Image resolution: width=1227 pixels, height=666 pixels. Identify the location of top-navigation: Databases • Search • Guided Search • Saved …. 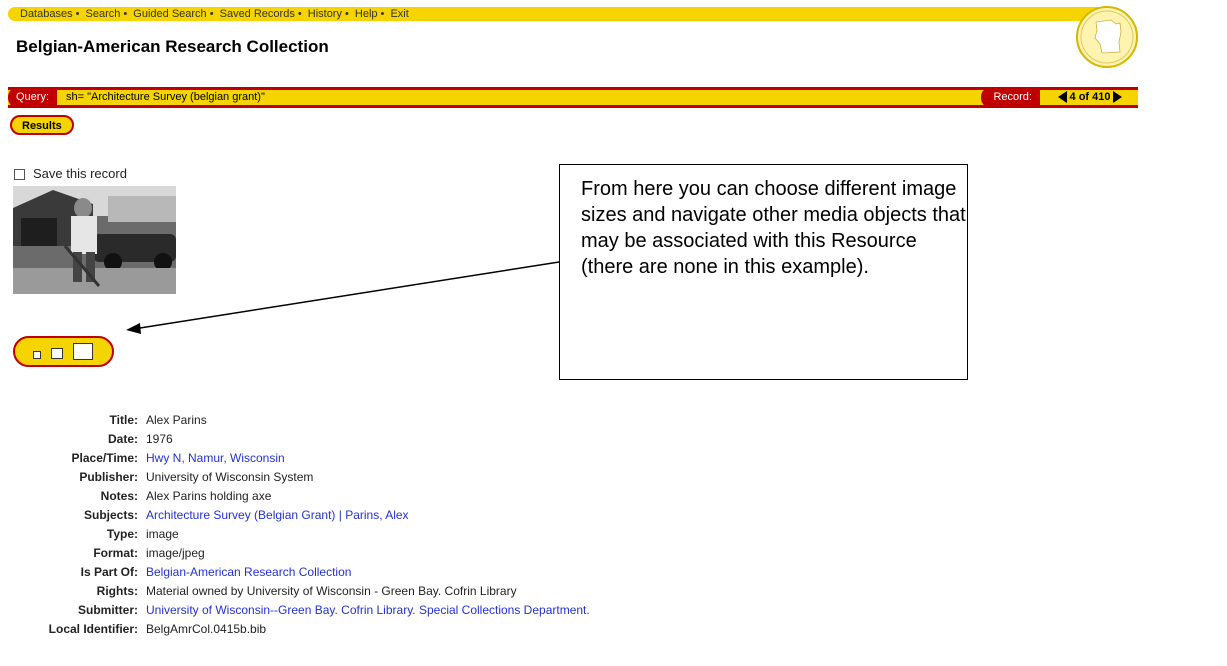
(558, 14).